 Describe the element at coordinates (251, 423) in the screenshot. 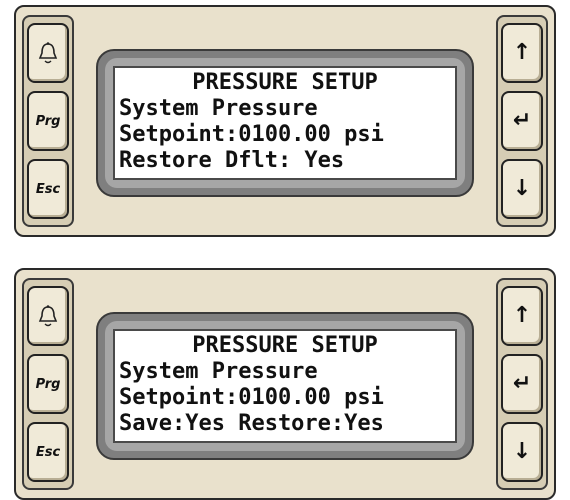

I see `lcd-line-4: Save:Yes Restore:Yes` at that location.